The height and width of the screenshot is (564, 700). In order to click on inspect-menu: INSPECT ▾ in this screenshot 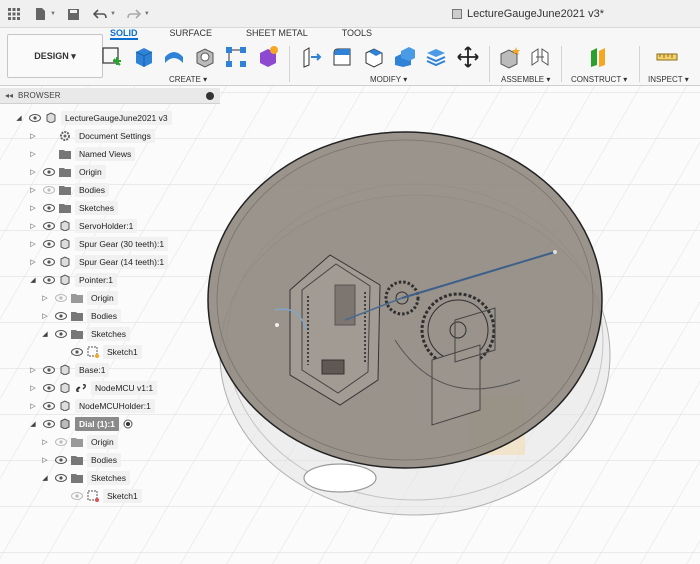, I will do `click(668, 79)`.